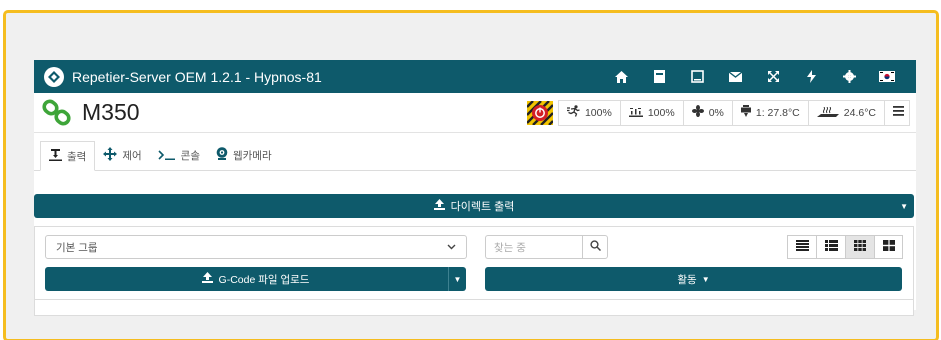 The width and height of the screenshot is (941, 340). I want to click on tab-console-label: 콘솔, so click(190, 155).